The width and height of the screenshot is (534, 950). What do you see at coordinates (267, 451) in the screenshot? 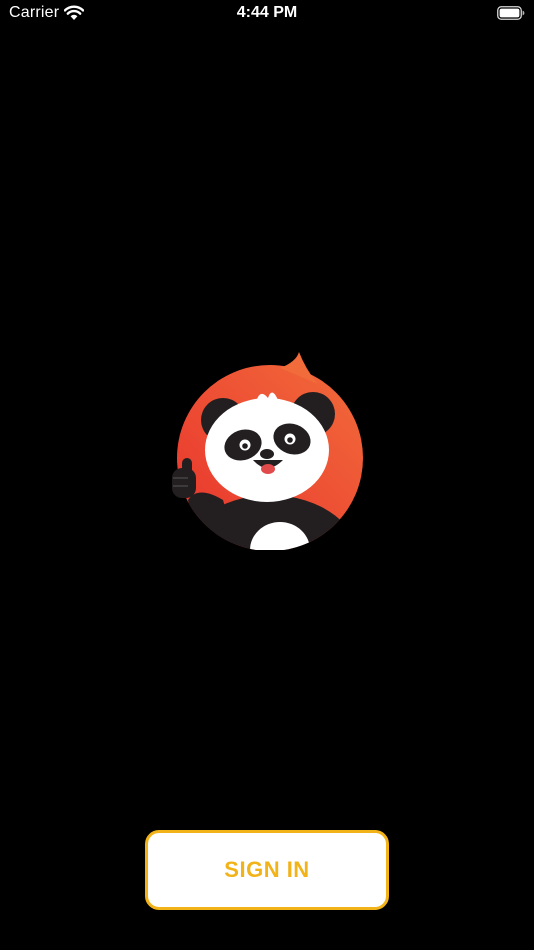
I see `panda-mascot-logo` at bounding box center [267, 451].